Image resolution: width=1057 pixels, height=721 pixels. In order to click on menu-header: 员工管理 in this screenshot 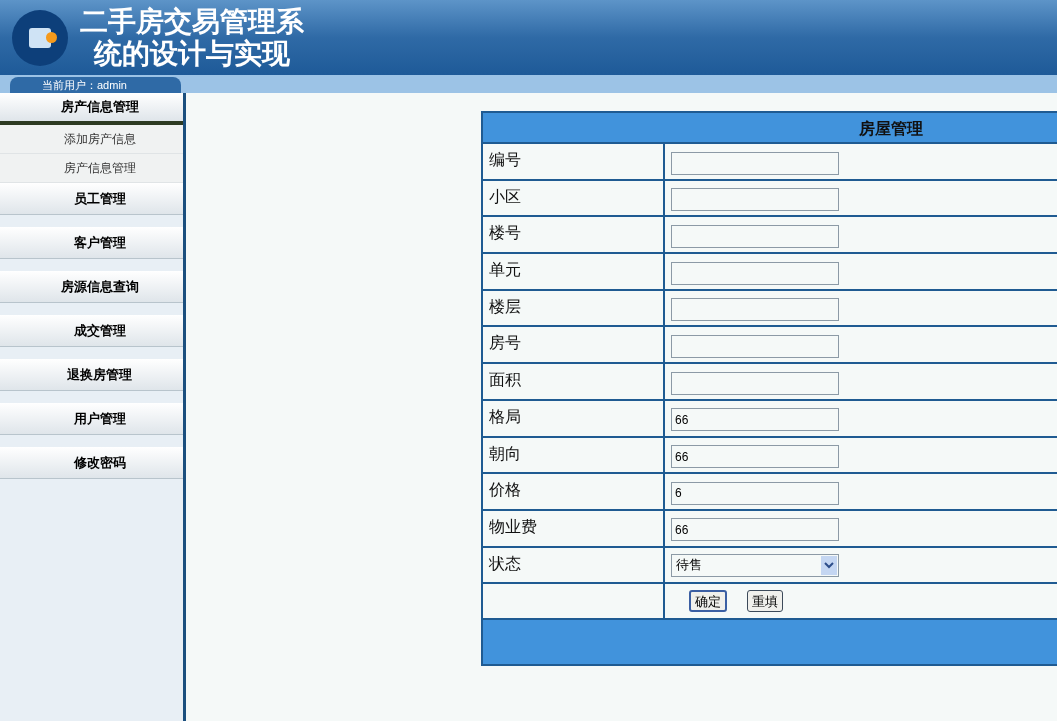, I will do `click(91, 199)`.